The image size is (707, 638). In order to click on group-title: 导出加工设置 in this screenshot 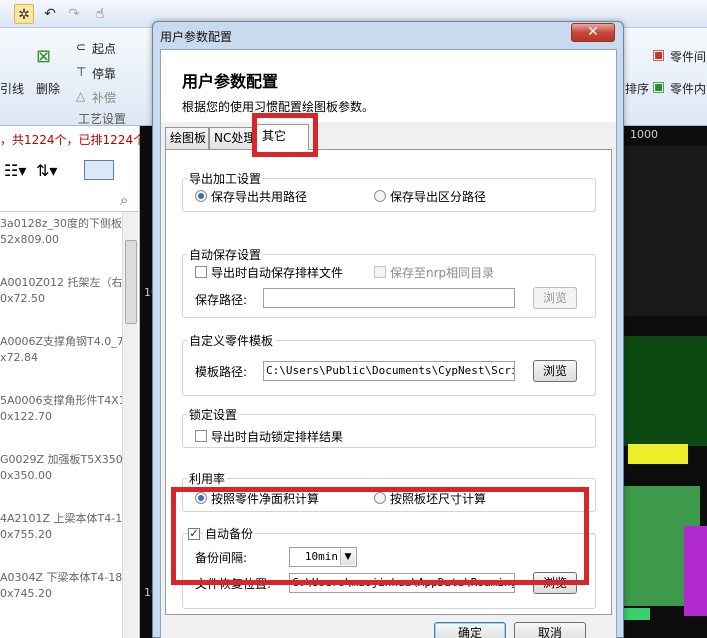, I will do `click(225, 178)`.